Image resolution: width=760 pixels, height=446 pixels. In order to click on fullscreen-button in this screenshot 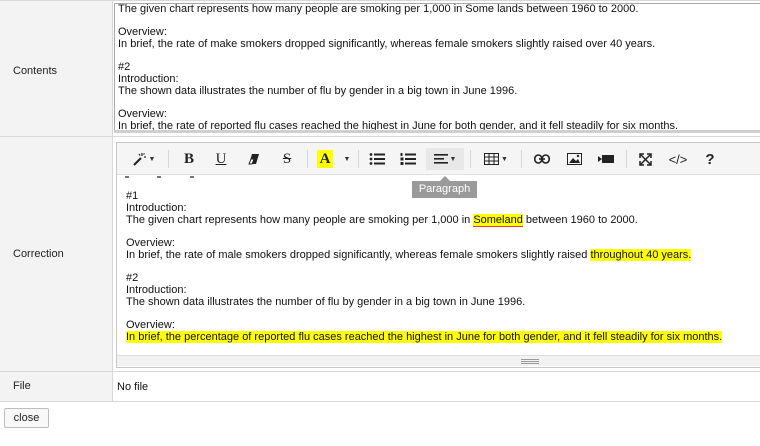, I will do `click(645, 159)`.